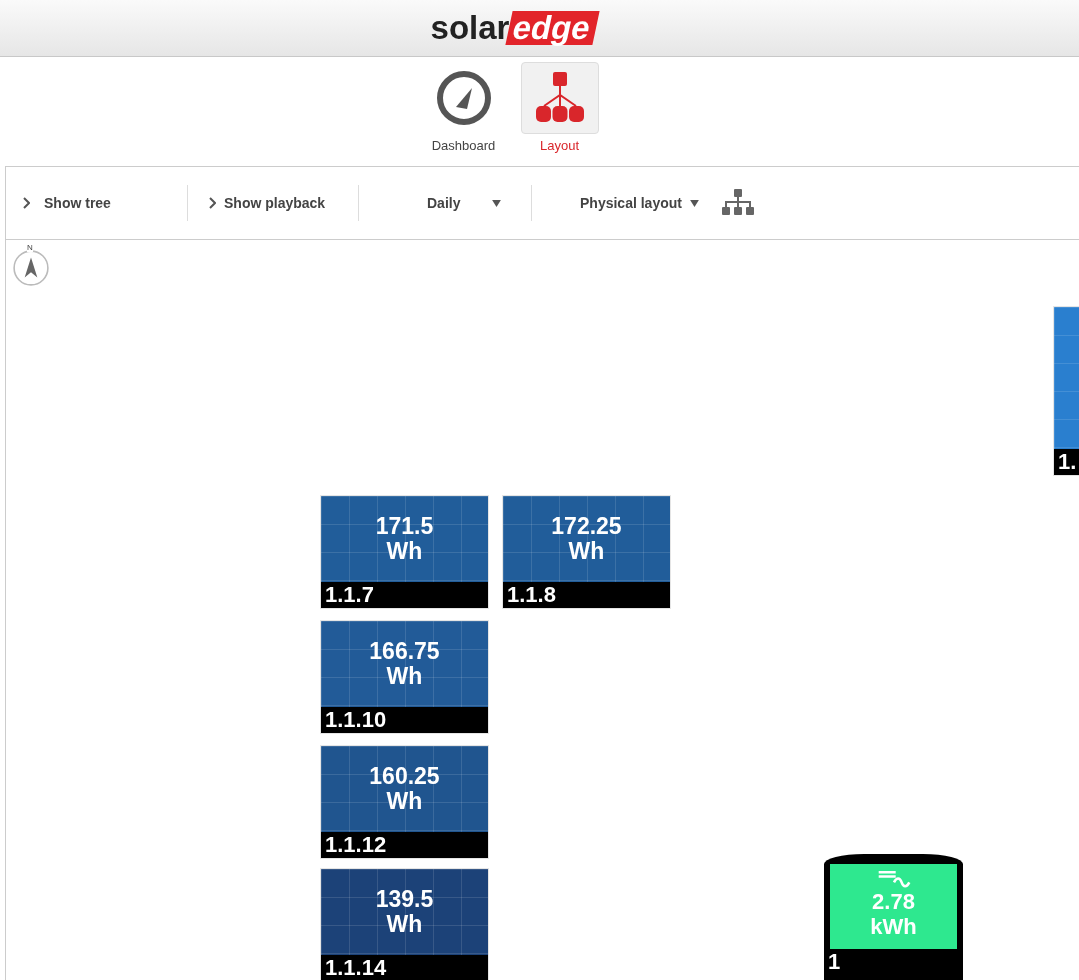  What do you see at coordinates (737, 203) in the screenshot?
I see `hierarchy-icon` at bounding box center [737, 203].